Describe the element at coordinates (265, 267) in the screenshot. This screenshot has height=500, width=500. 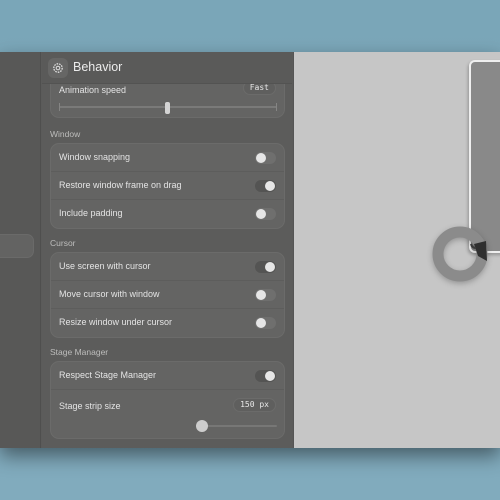
I see `use-screen-with-cursor-toggle` at that location.